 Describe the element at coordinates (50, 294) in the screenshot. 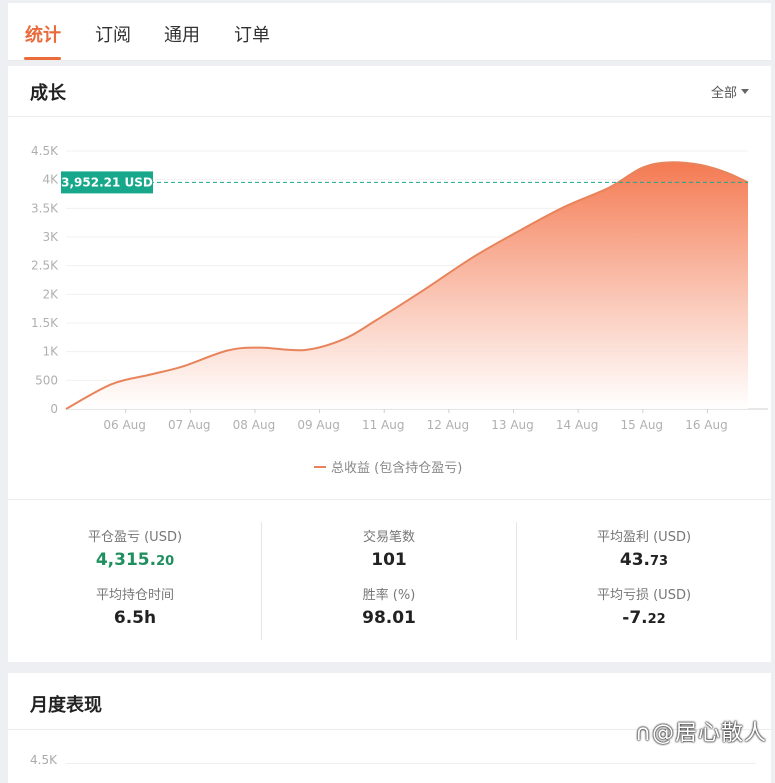

I see `y-tick-label: 2K` at that location.